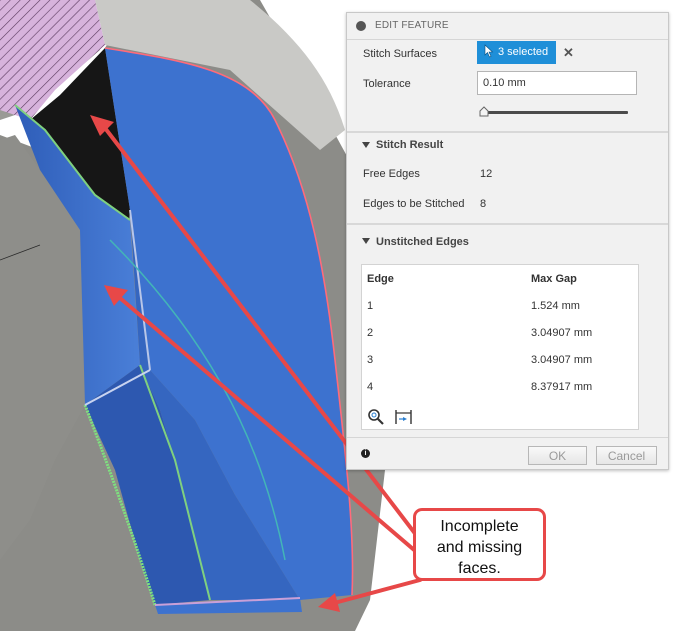 This screenshot has width=684, height=631. Describe the element at coordinates (414, 204) in the screenshot. I see `edges-to-stitch-label: Edges to be Stitched` at that location.